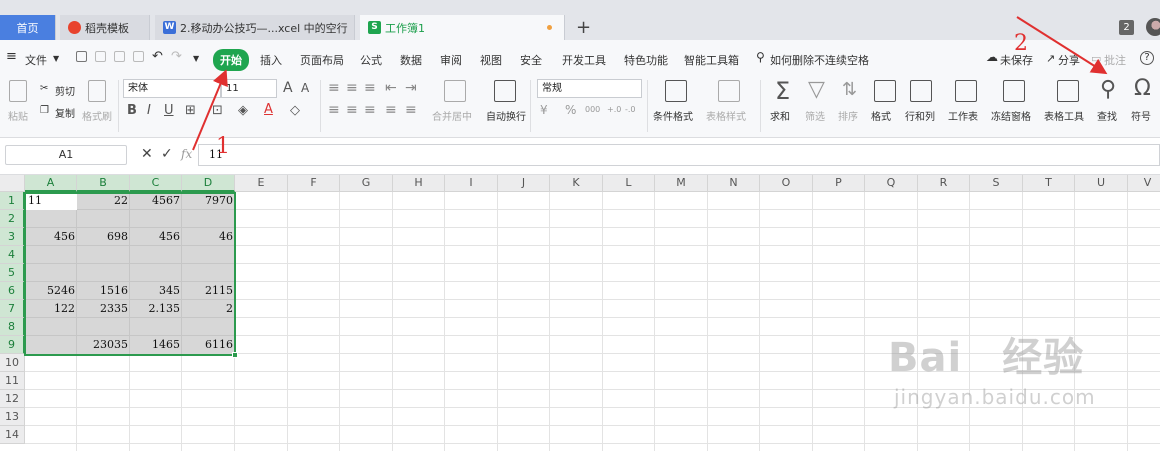 The image size is (1160, 451). Describe the element at coordinates (223, 146) in the screenshot. I see `annotation-number-1: 1` at that location.